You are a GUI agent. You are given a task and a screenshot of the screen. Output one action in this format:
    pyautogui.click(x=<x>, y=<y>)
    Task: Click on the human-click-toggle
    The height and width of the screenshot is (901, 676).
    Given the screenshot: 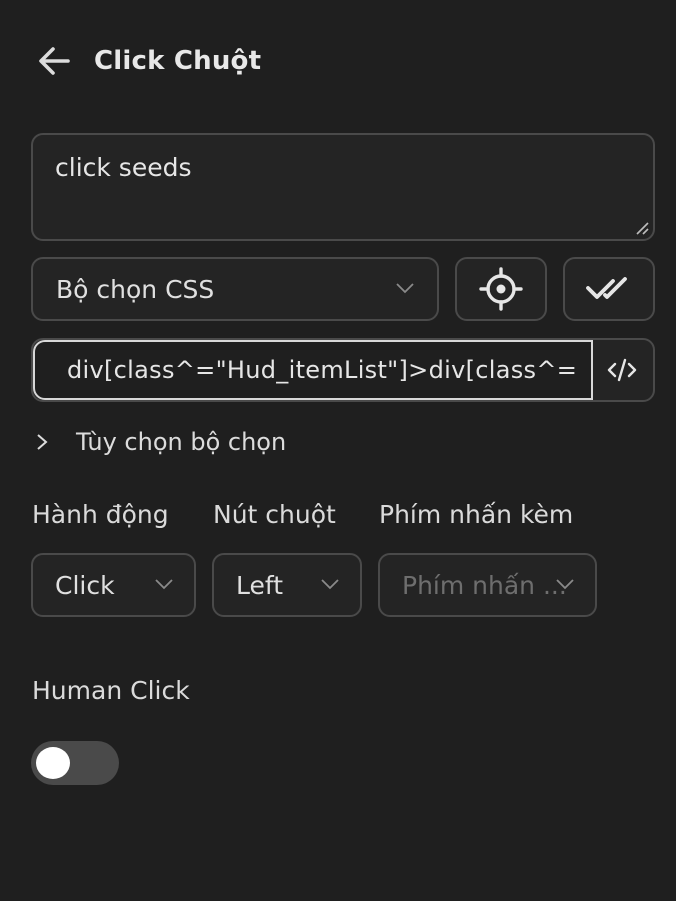 What is the action you would take?
    pyautogui.click(x=75, y=763)
    